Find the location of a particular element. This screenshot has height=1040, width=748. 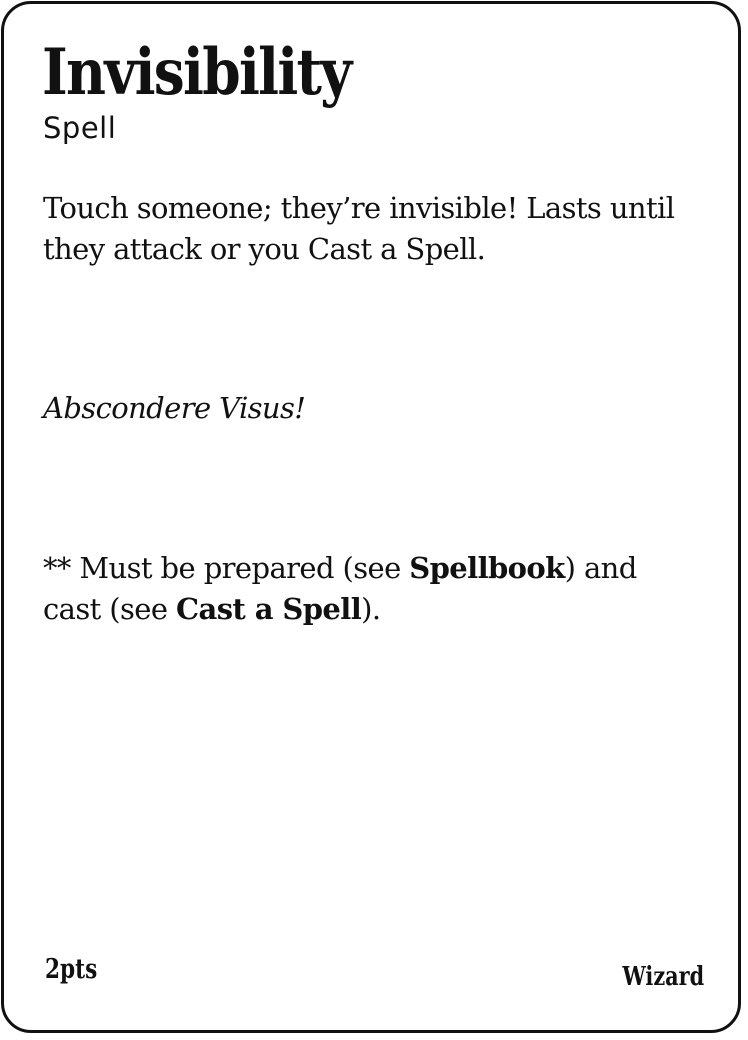

cast-a-spell-reference: Cast a Spell is located at coordinates (269, 609).